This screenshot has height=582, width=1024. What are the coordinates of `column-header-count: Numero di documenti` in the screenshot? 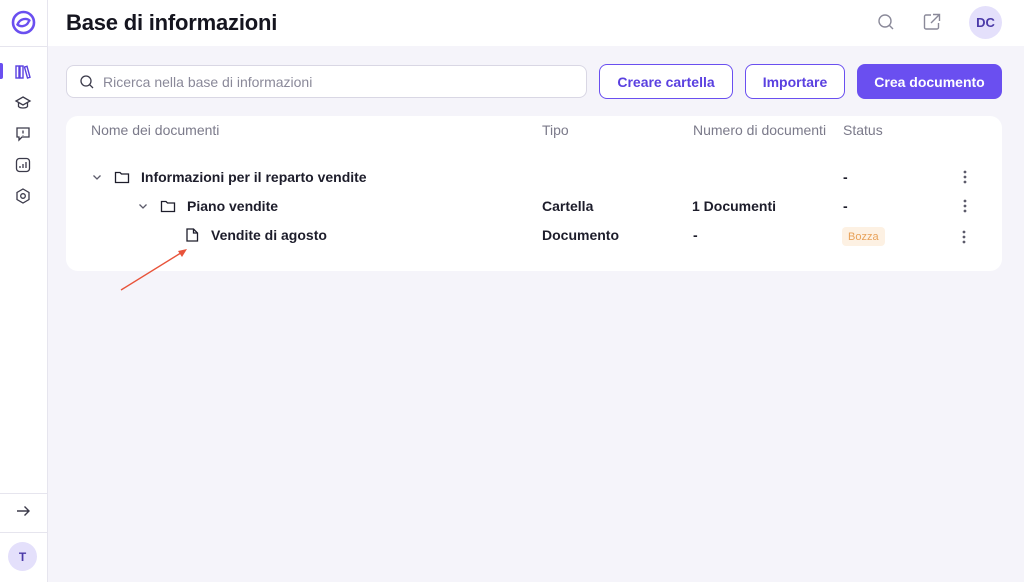 It's located at (759, 130).